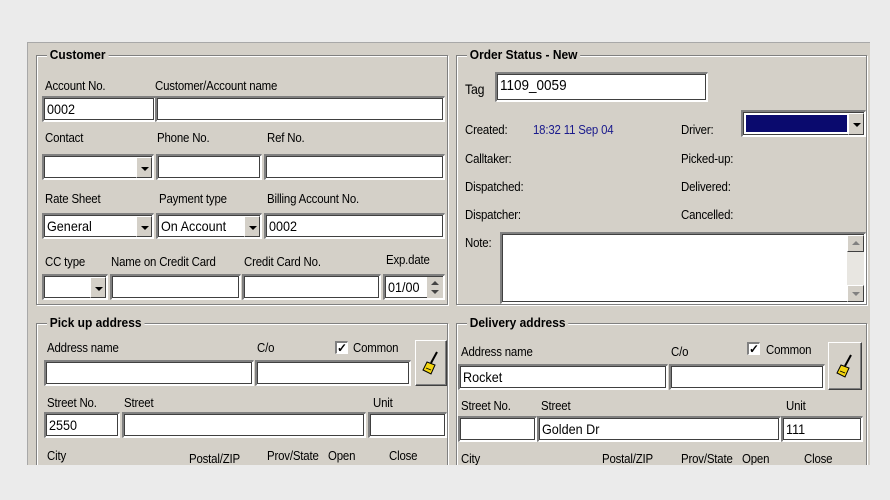 This screenshot has width=890, height=500. What do you see at coordinates (83, 347) in the screenshot?
I see `pickup-address-name-label: Address name` at bounding box center [83, 347].